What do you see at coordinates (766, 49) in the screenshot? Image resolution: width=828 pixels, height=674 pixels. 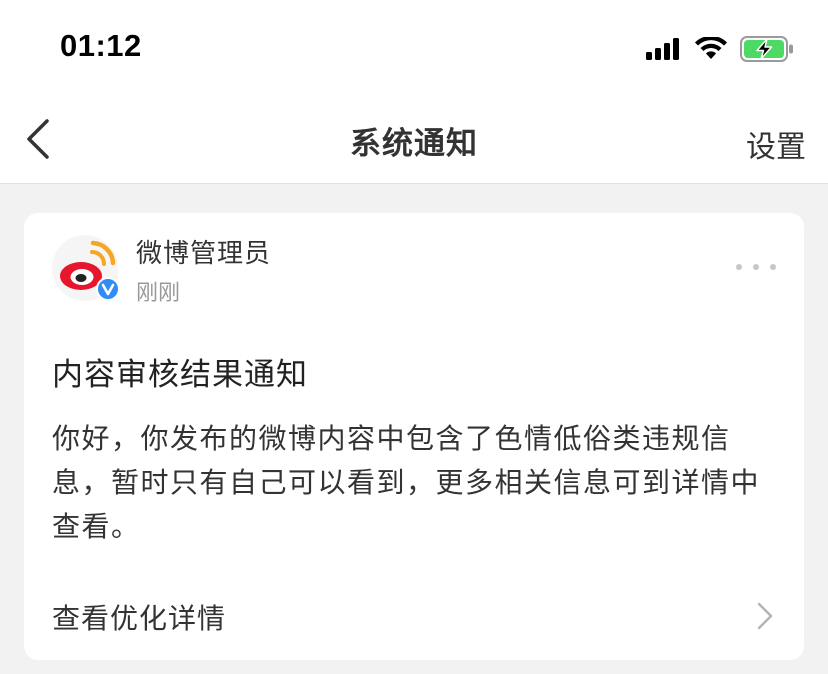 I see `battery-charging-icon` at bounding box center [766, 49].